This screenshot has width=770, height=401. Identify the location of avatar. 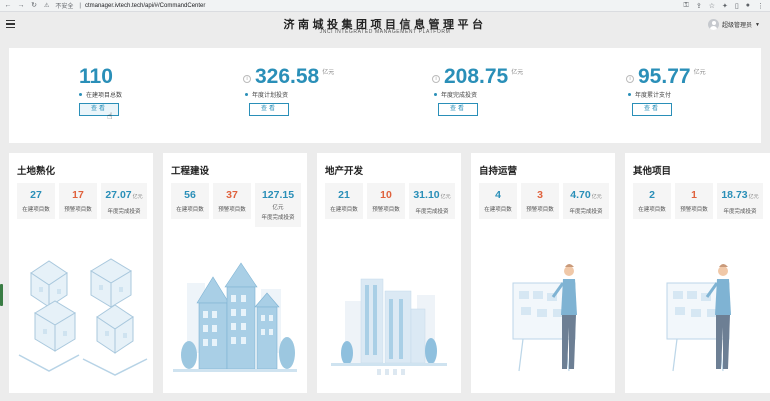
(714, 24).